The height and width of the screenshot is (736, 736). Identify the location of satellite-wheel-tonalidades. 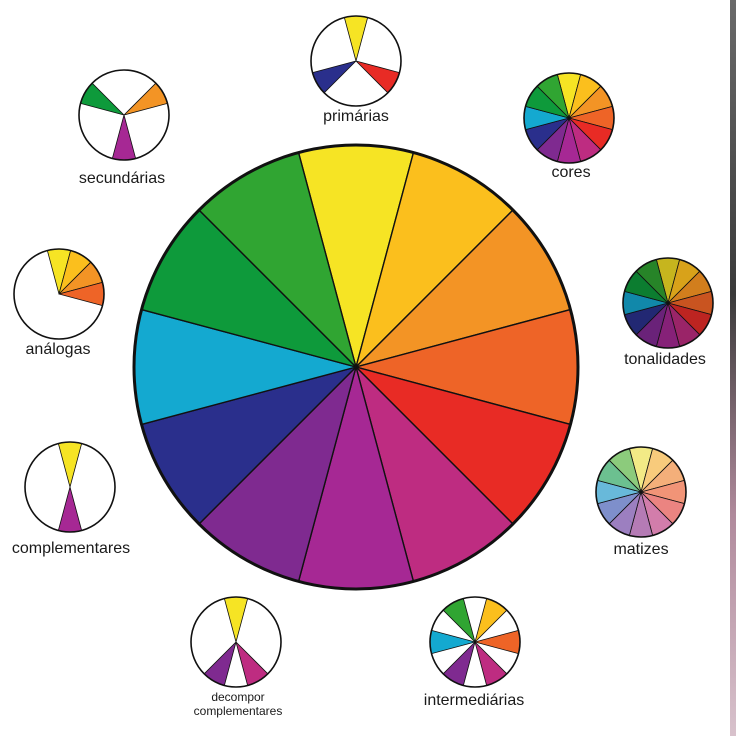
(668, 303).